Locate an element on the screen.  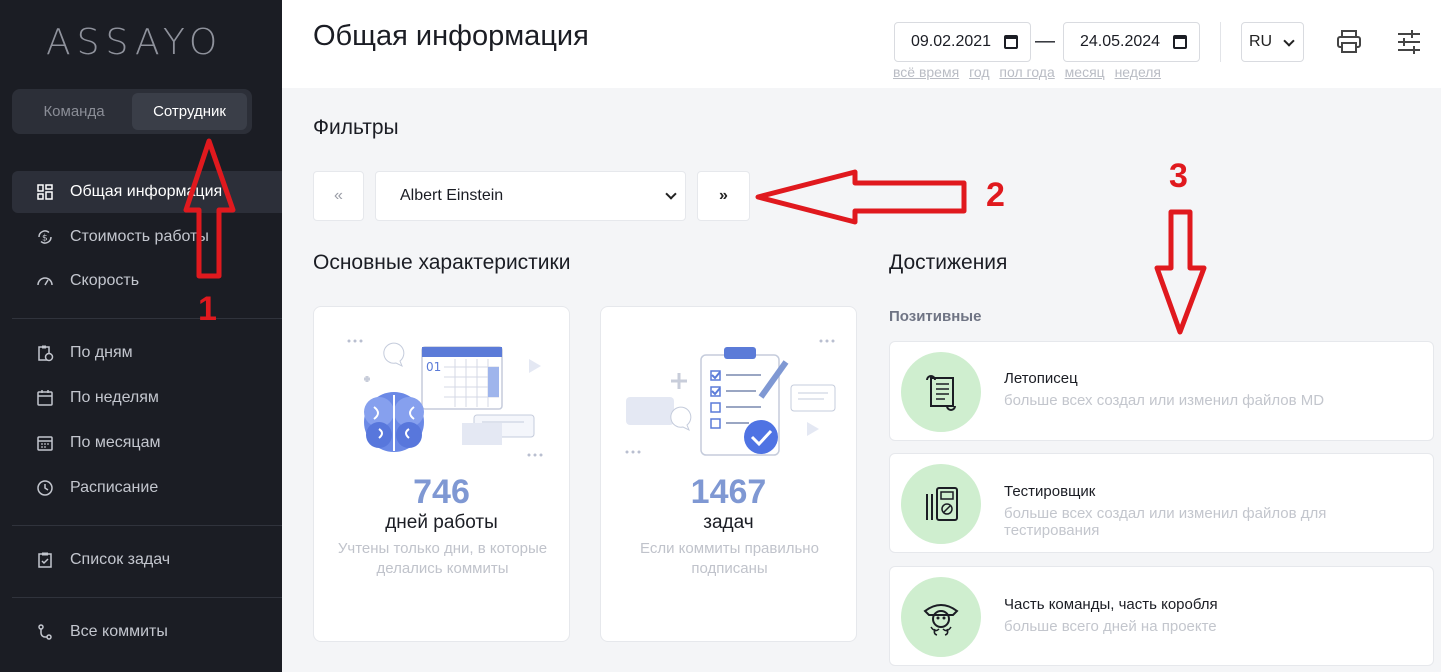
work-days-value: 746 is located at coordinates (441, 492).